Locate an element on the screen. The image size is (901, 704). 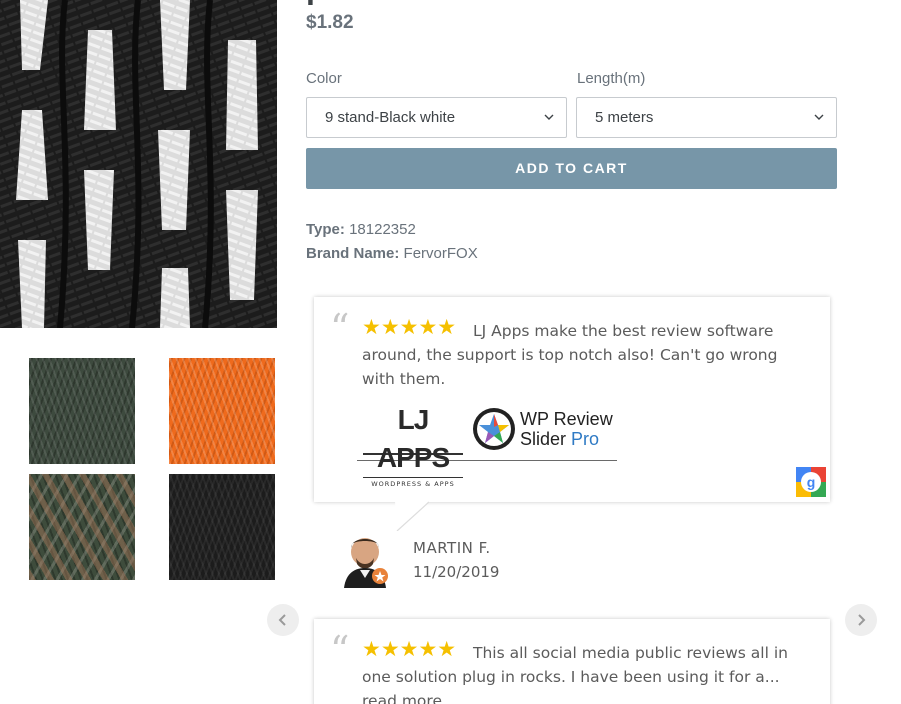
wp-review-slider-logo-icon is located at coordinates (494, 429).